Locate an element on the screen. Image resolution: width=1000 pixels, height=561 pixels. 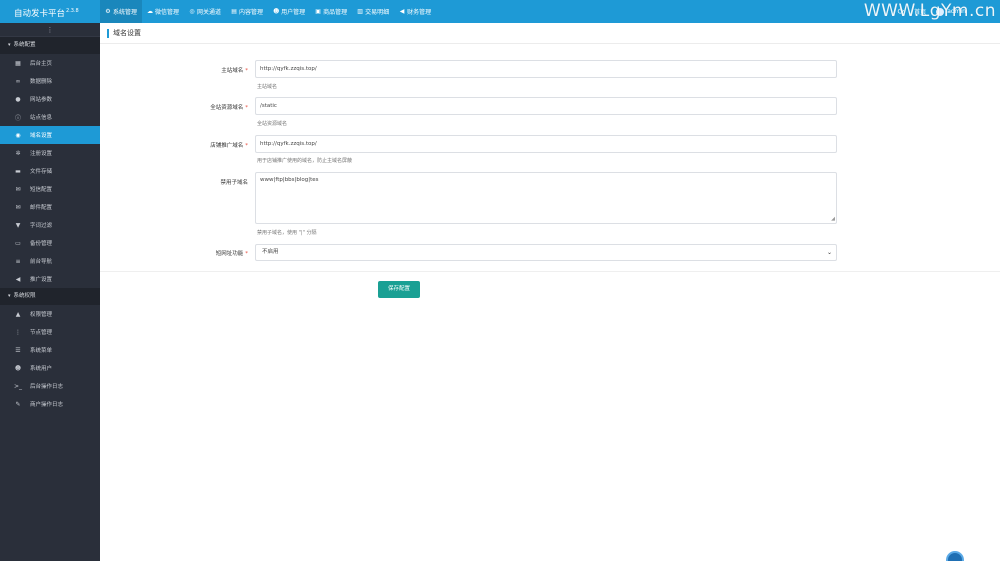
sidebar-item-front-nav: ≡ 前台导航 is located at coordinates (50, 261).